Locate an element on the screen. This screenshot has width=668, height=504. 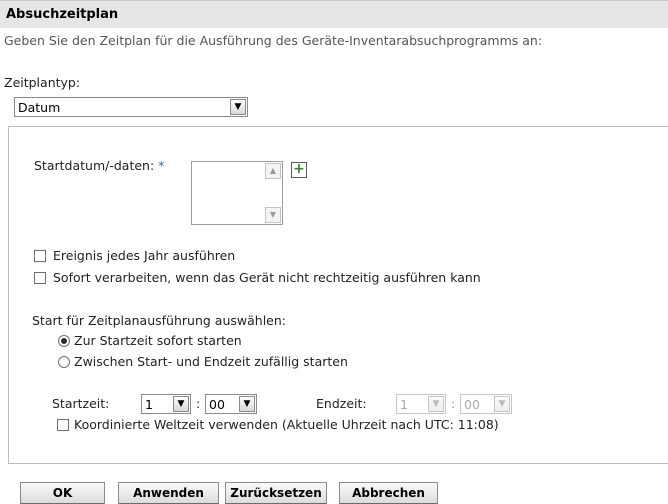
end-time-label: Endzeit: is located at coordinates (341, 403).